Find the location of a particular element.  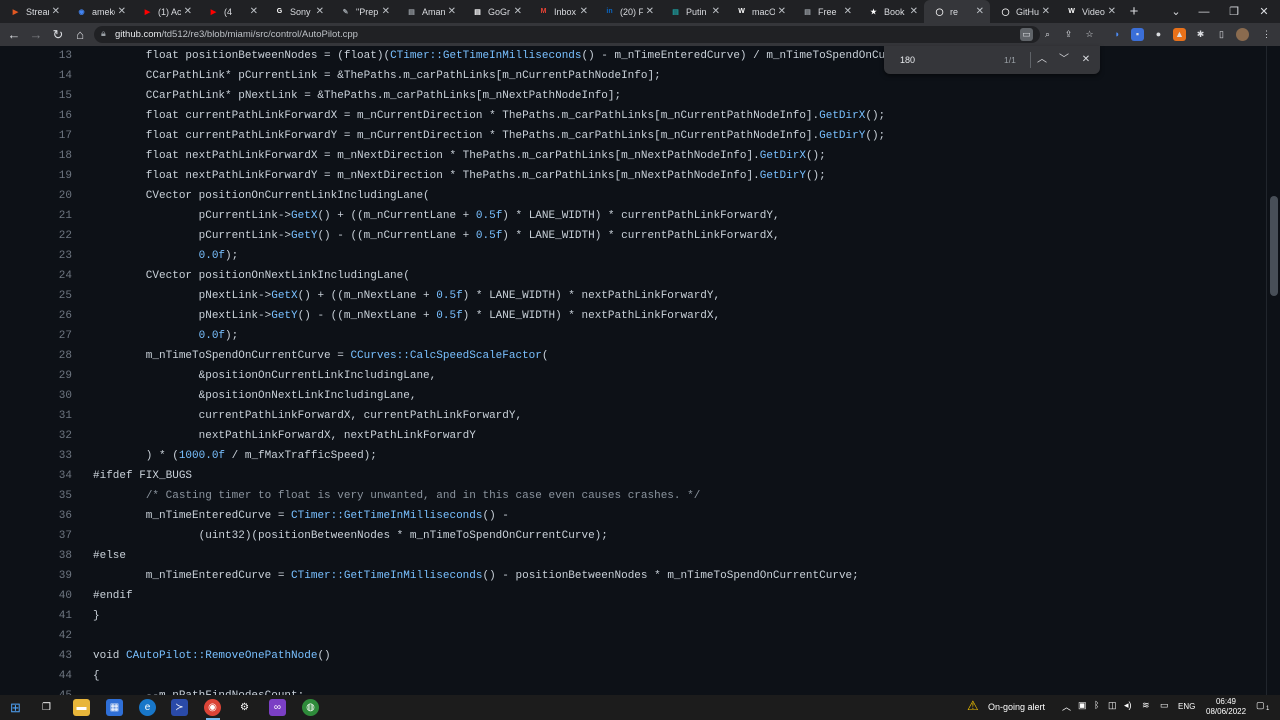

tab-16: W Video ✕ is located at coordinates (1089, 11).